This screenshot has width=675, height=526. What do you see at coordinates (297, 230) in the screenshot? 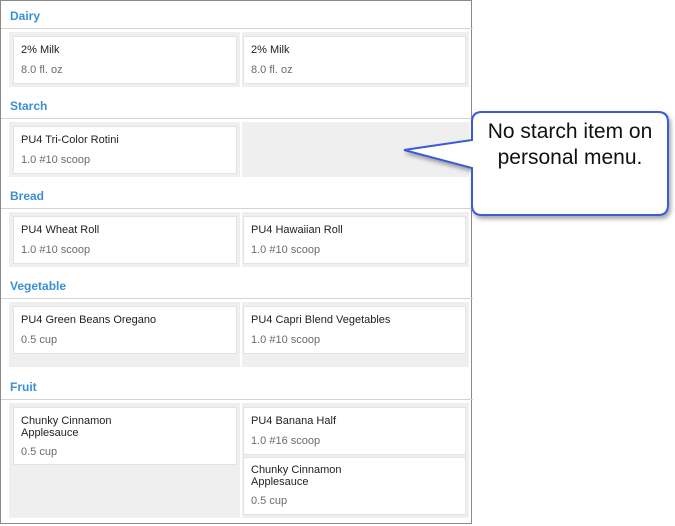
I see `item-name: PU4 Hawaiian Roll` at bounding box center [297, 230].